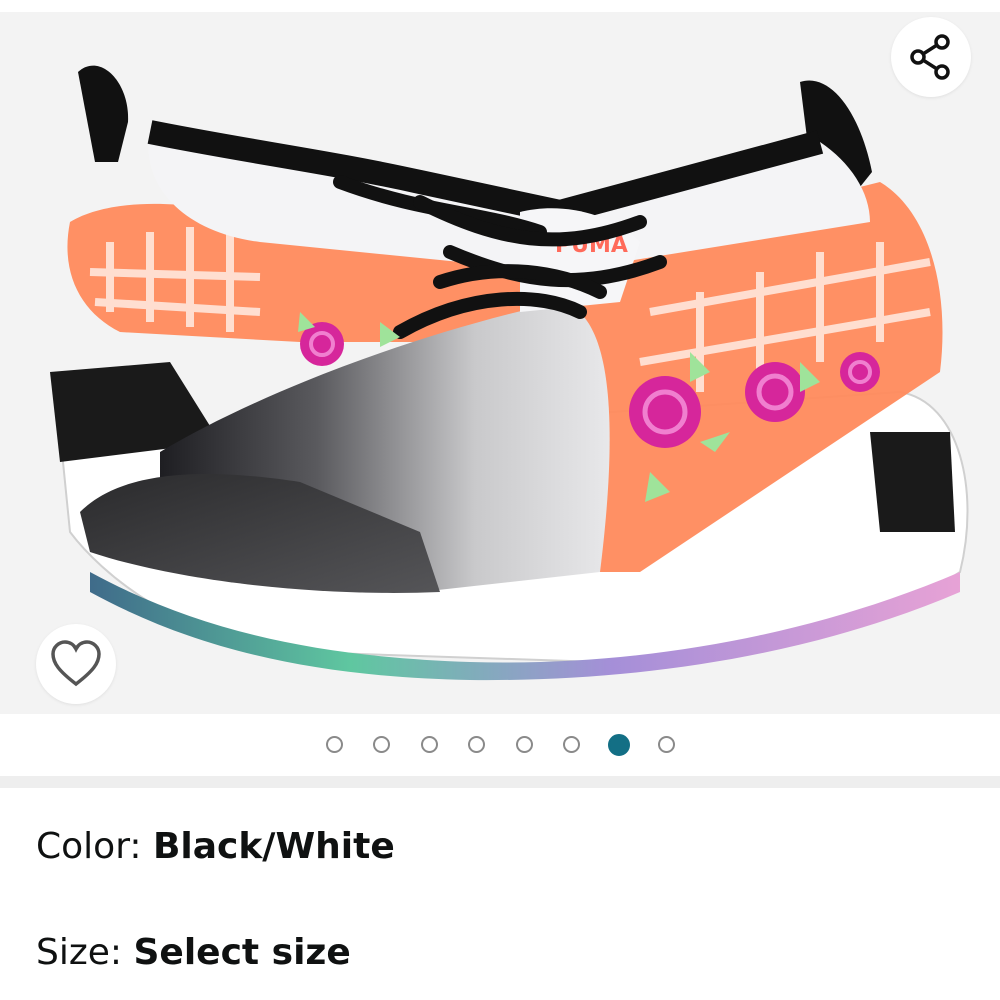 This screenshot has height=1000, width=1000. What do you see at coordinates (500, 745) in the screenshot?
I see `image-pagination` at bounding box center [500, 745].